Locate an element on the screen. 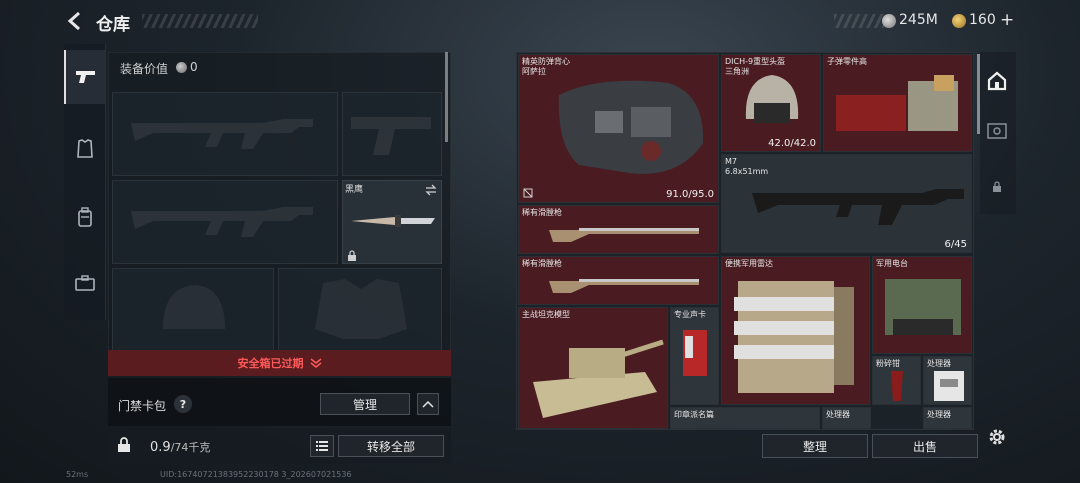 The width and height of the screenshot is (1080, 483). inventory-item-tank-model: 主战坦克模型 is located at coordinates (593, 368).